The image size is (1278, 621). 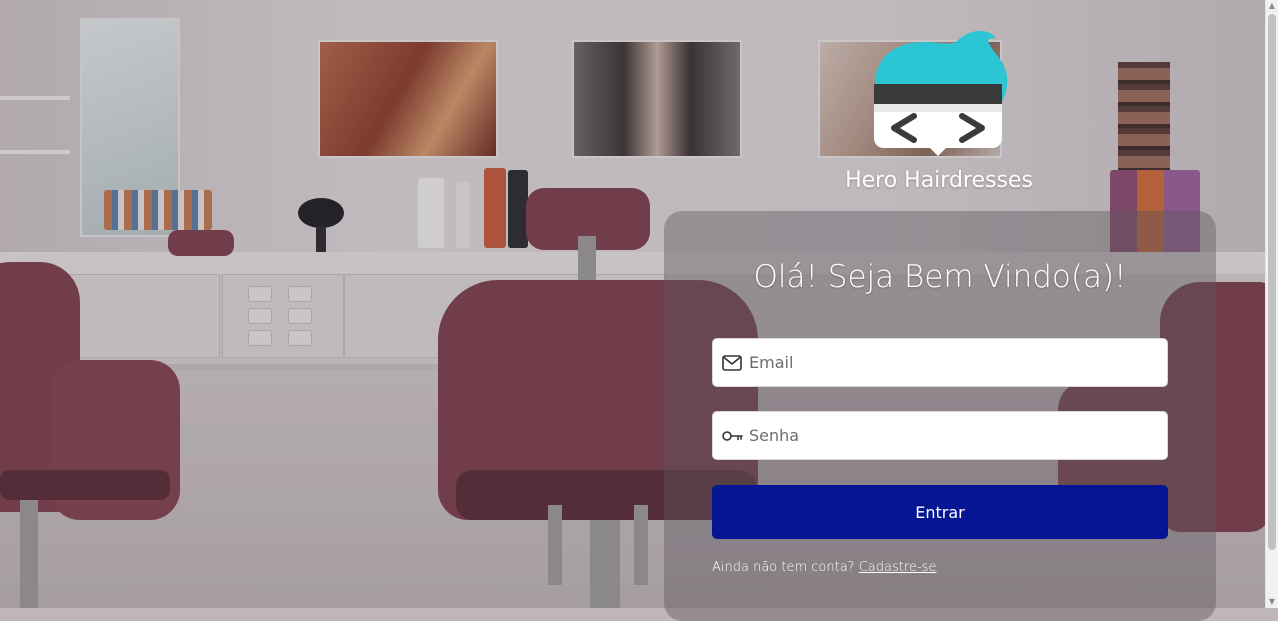 I want to click on envelope-icon, so click(x=732, y=363).